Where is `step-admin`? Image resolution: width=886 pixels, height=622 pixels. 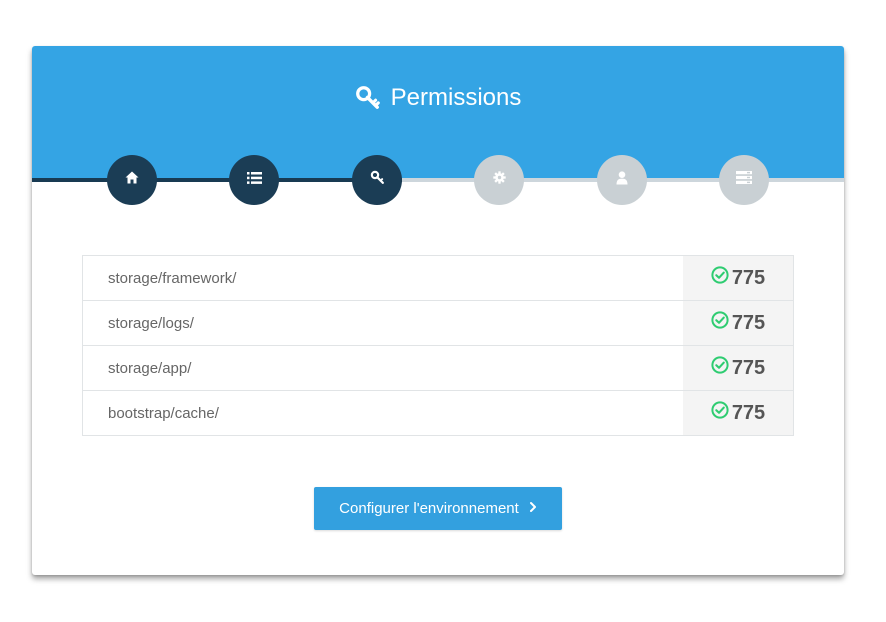
step-admin is located at coordinates (622, 180).